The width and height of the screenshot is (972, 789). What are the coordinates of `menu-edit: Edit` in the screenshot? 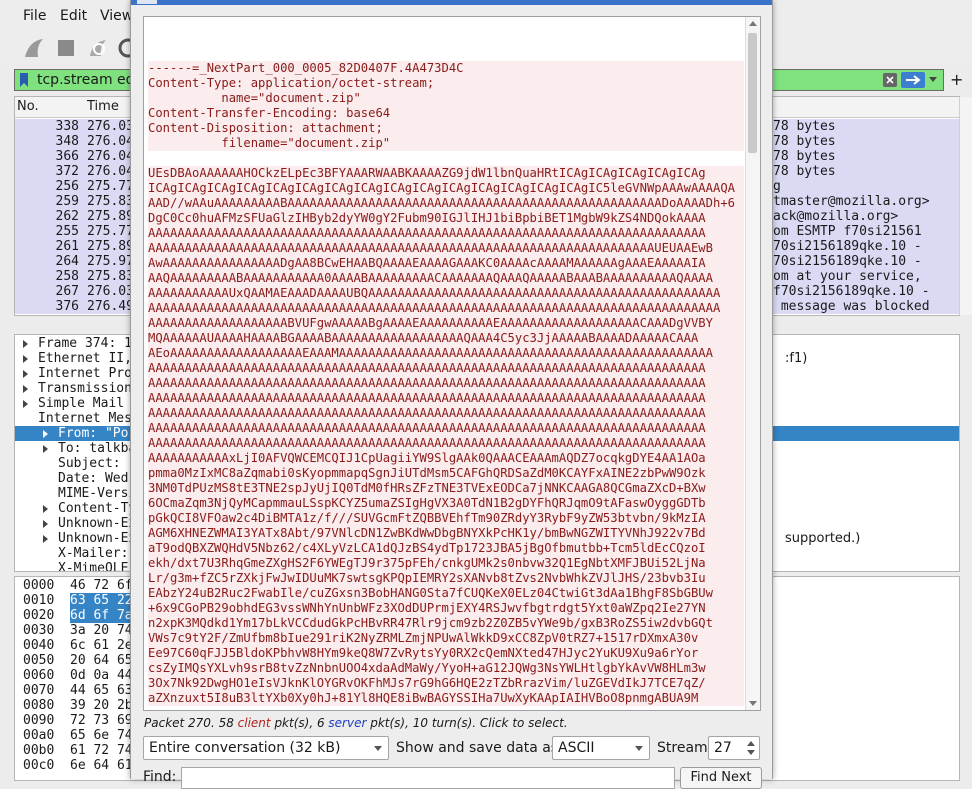 It's located at (73, 16).